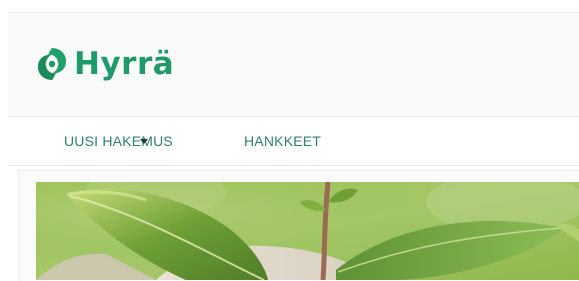  I want to click on nav-item-new-application: UUSI HAKEMUS, so click(118, 141).